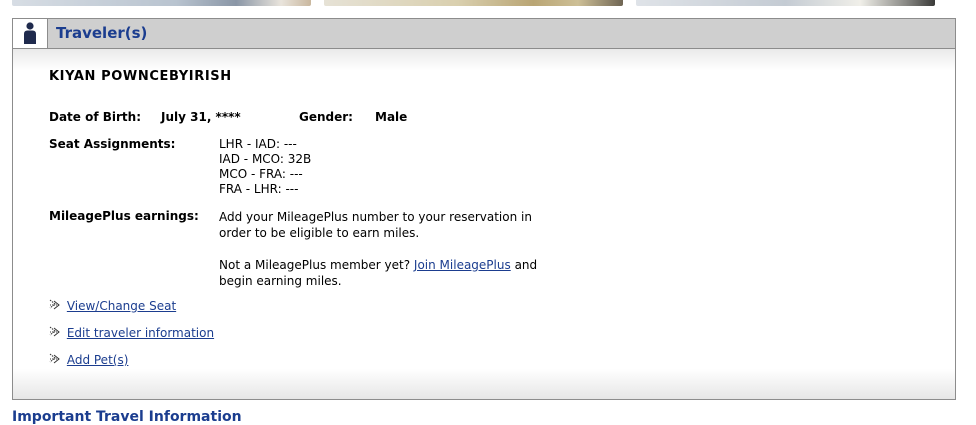 This screenshot has width=976, height=425. Describe the element at coordinates (319, 233) in the screenshot. I see `mileageplus-info-line: order to be eligible to earn miles.` at that location.